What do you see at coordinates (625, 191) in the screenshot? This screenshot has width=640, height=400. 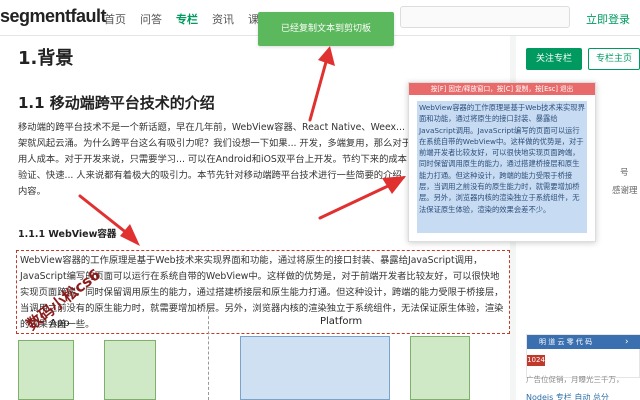 I see `sidebar-text-fragment: 感谢理` at bounding box center [625, 191].